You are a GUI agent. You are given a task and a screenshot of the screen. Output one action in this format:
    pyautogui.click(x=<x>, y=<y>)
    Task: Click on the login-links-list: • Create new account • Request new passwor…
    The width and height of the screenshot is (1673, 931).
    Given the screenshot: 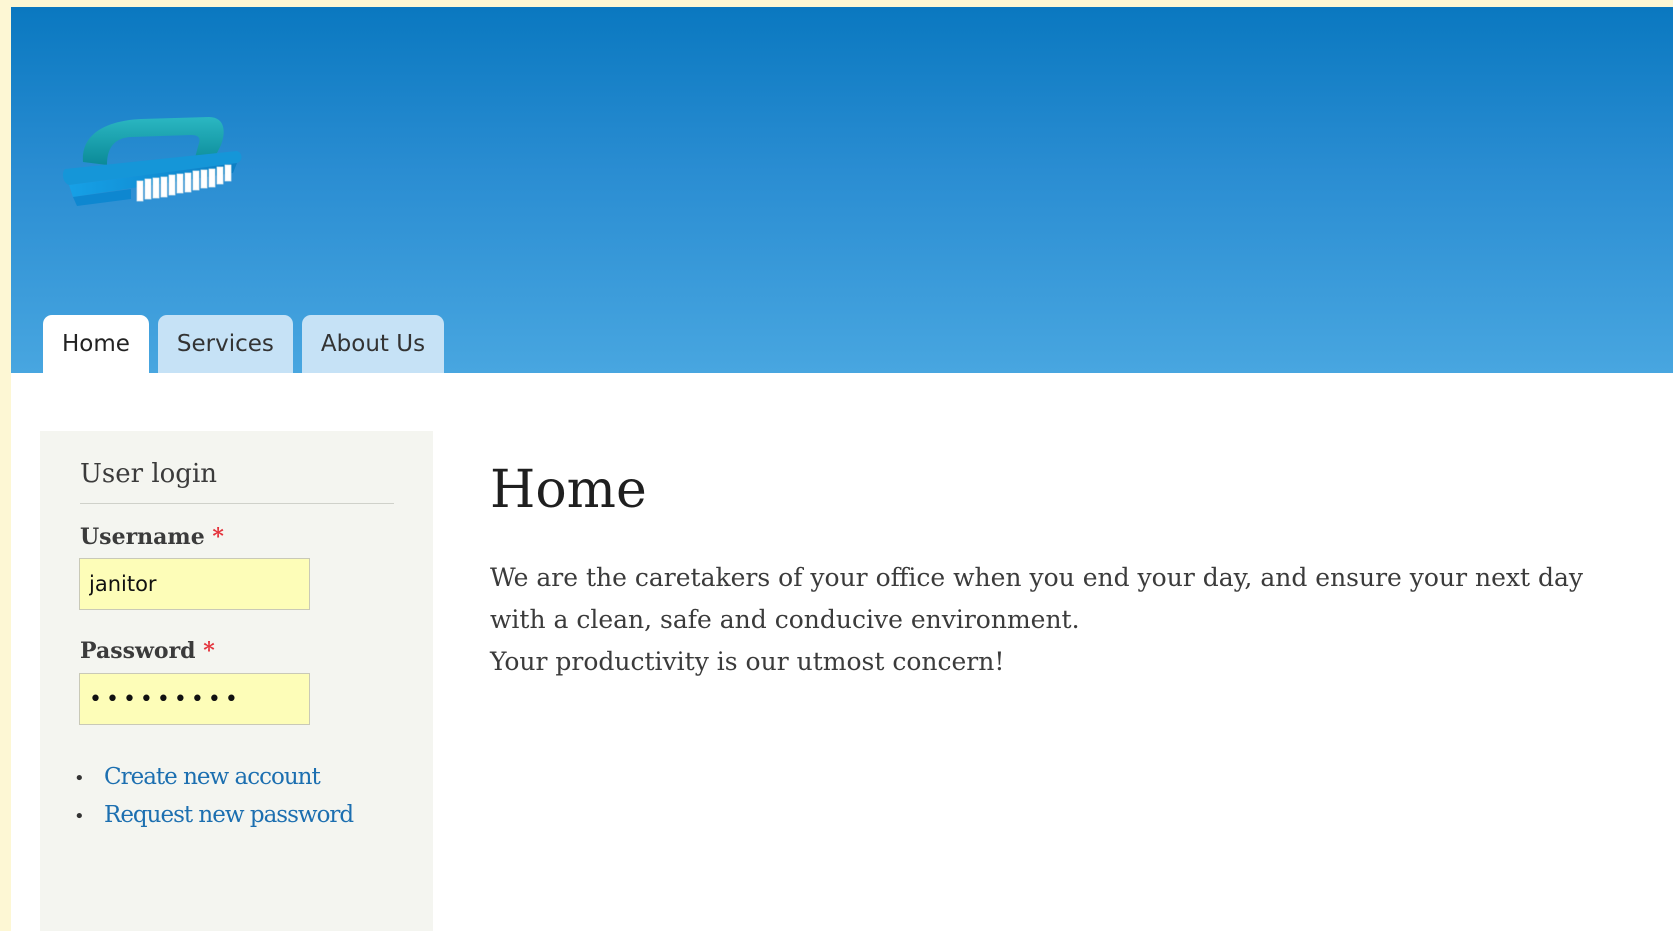 What is the action you would take?
    pyautogui.click(x=214, y=797)
    